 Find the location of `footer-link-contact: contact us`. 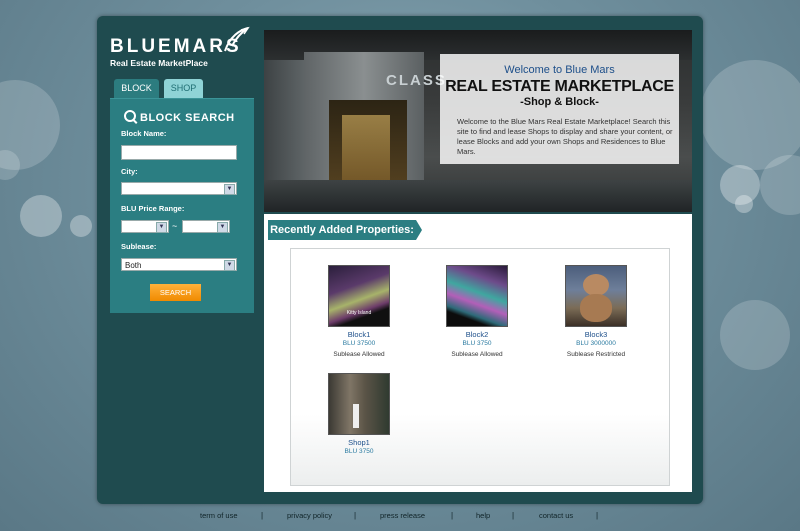

footer-link-contact: contact us is located at coordinates (556, 515).